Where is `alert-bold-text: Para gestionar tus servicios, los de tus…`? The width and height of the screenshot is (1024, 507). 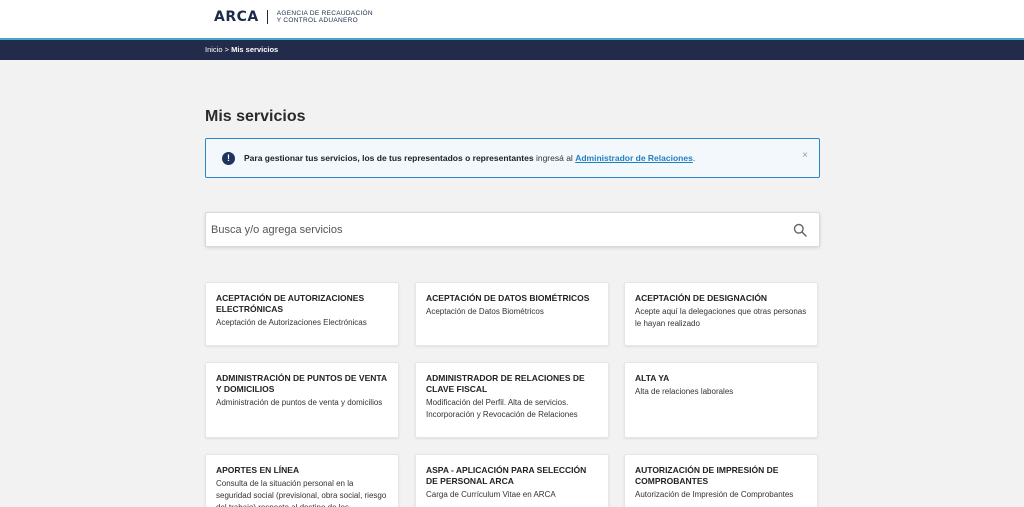
alert-bold-text: Para gestionar tus servicios, los de tus… is located at coordinates (389, 158).